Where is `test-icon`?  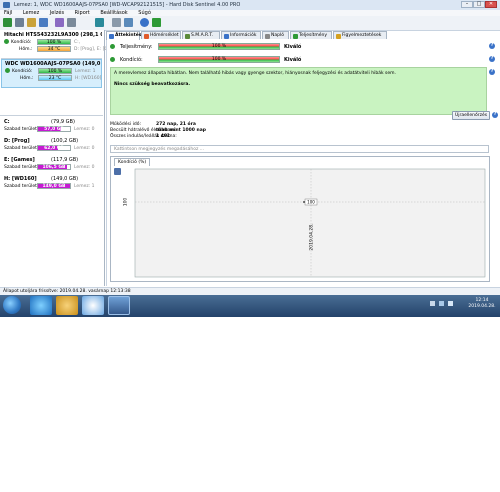
test-icon is located at coordinates (59, 22).